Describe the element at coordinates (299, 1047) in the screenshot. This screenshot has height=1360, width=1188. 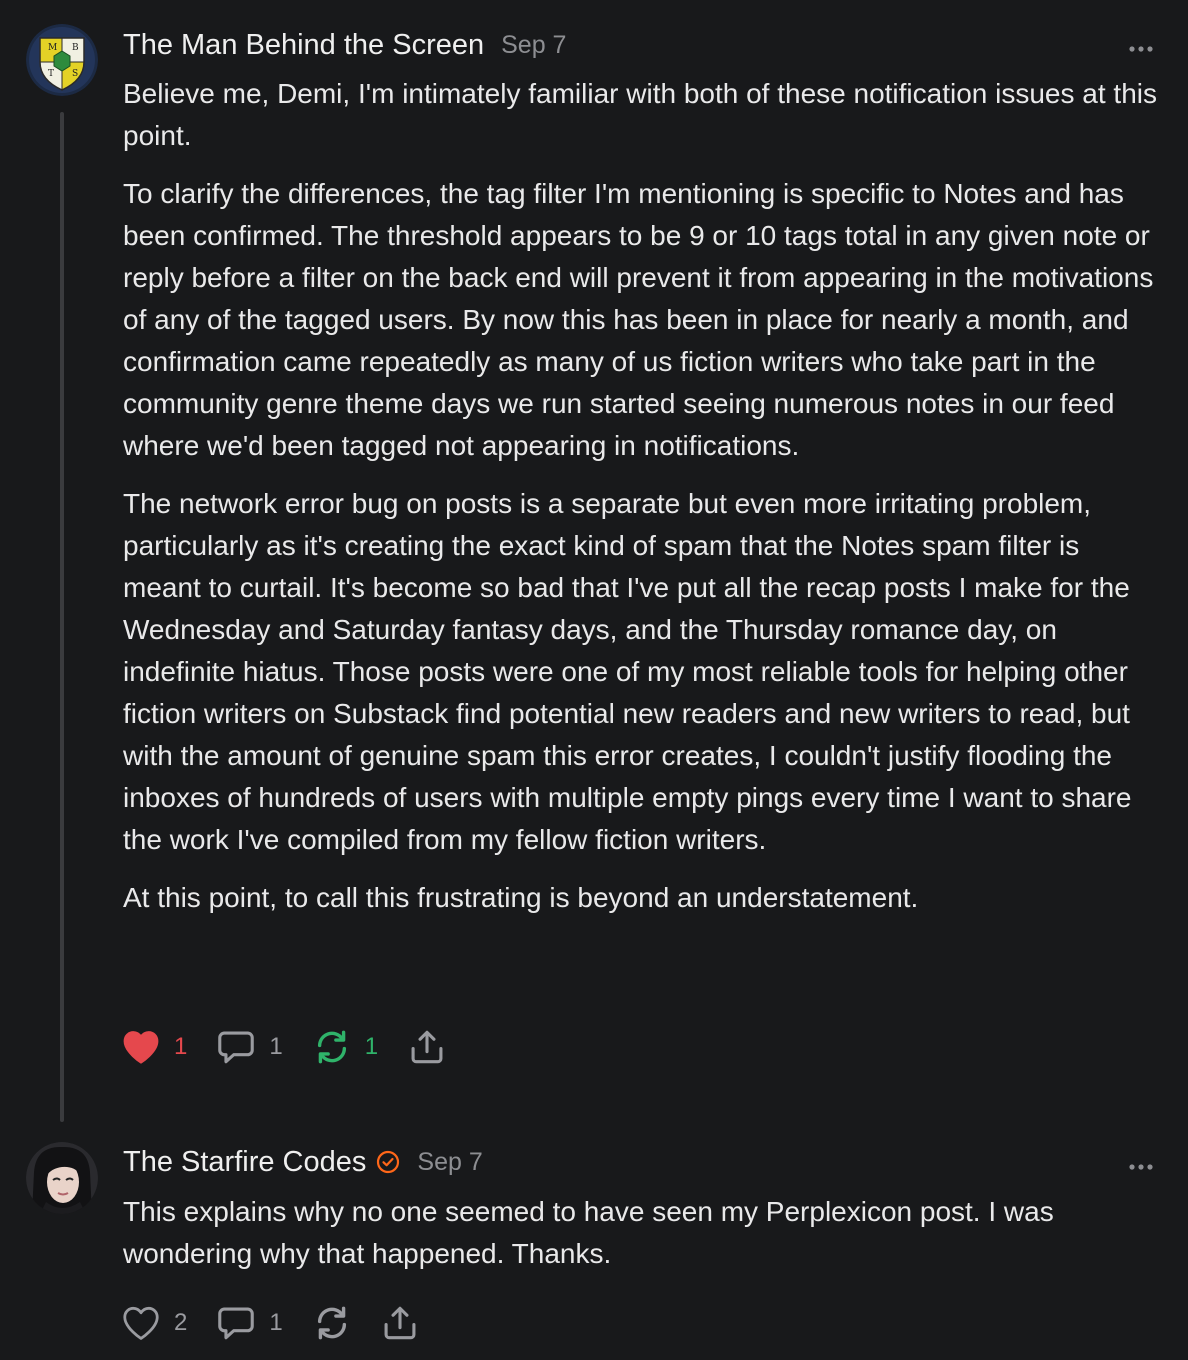
I see `comment-actions: 1 1 1` at that location.